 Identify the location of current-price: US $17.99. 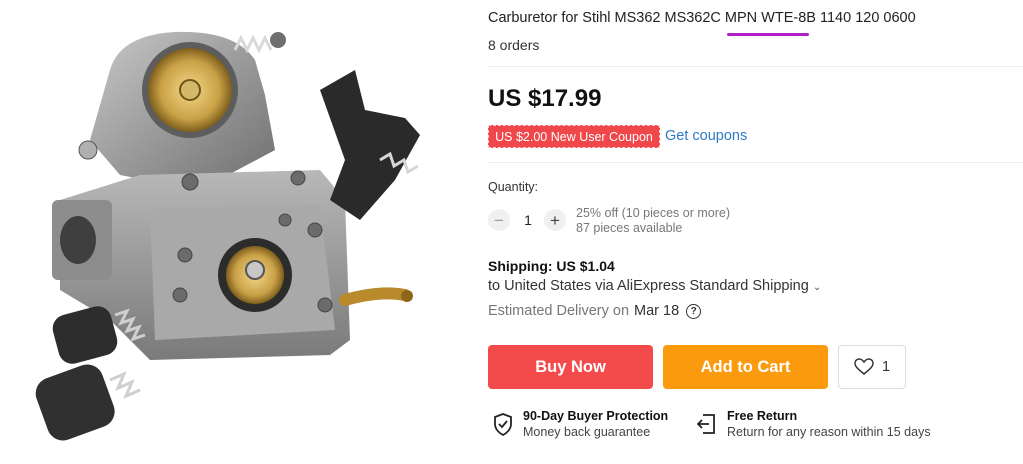
(545, 98).